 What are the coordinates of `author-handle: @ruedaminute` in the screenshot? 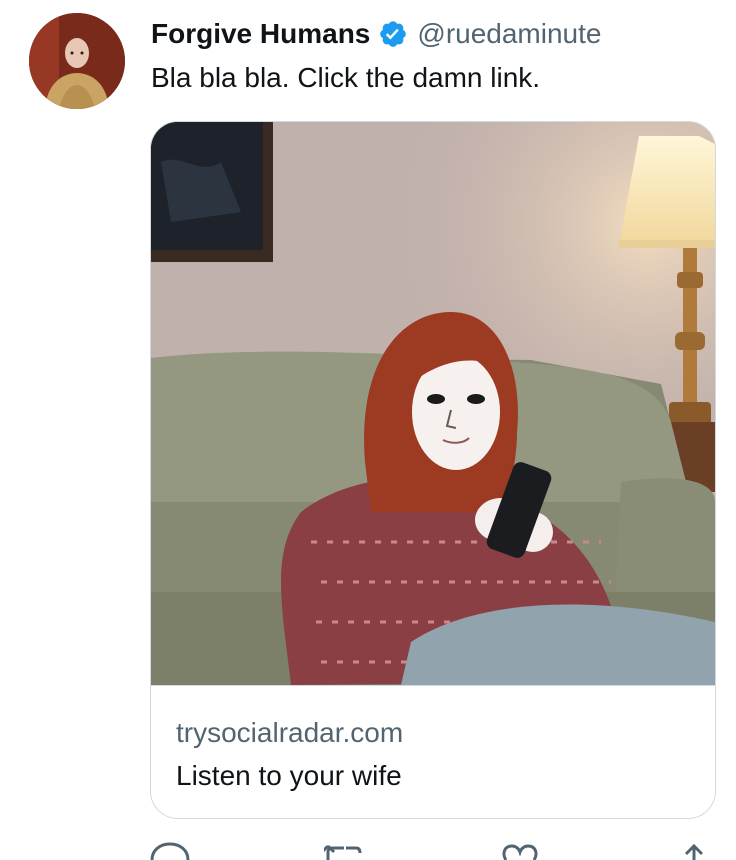 It's located at (509, 34).